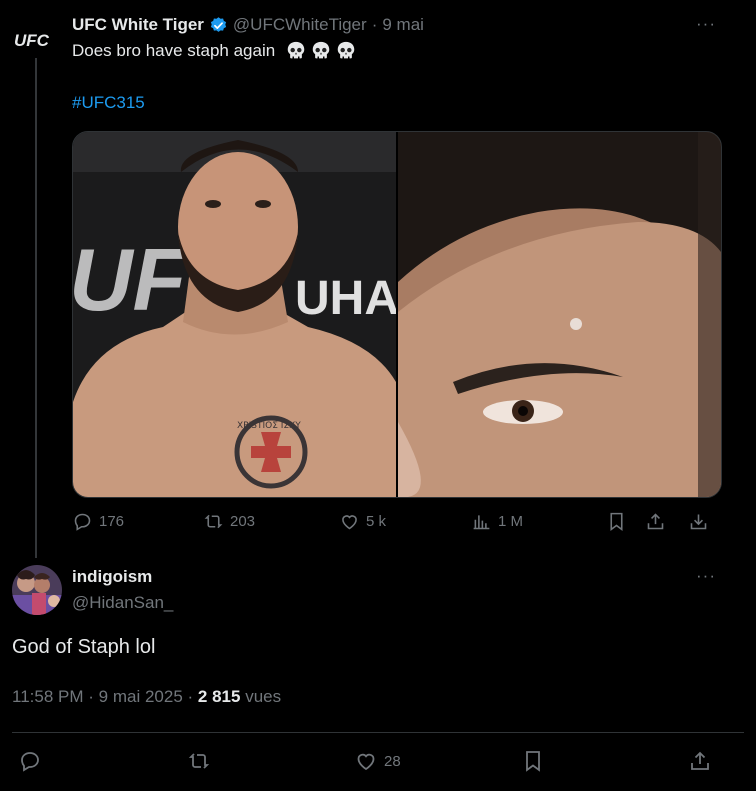 The width and height of the screenshot is (756, 791). What do you see at coordinates (269, 426) in the screenshot?
I see `tattoo-text: XPISTIOΣ ΙΣΧΥ` at bounding box center [269, 426].